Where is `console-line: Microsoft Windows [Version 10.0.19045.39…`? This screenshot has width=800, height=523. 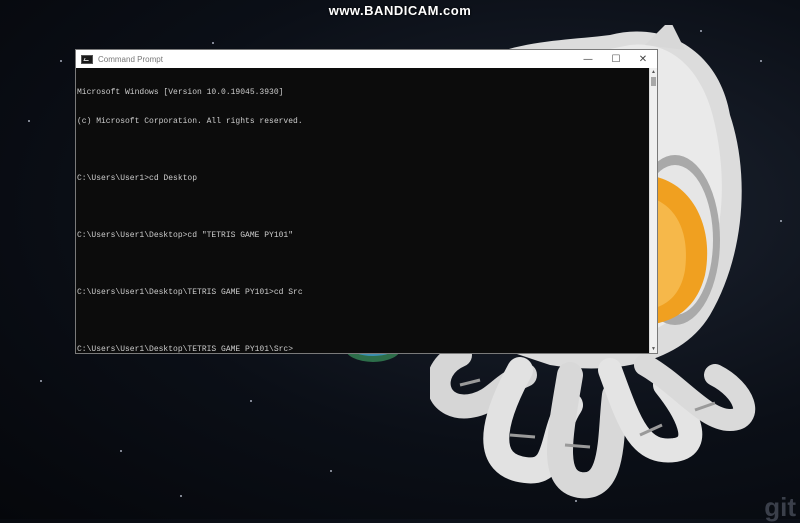 console-line: Microsoft Windows [Version 10.0.19045.39… is located at coordinates (363, 93).